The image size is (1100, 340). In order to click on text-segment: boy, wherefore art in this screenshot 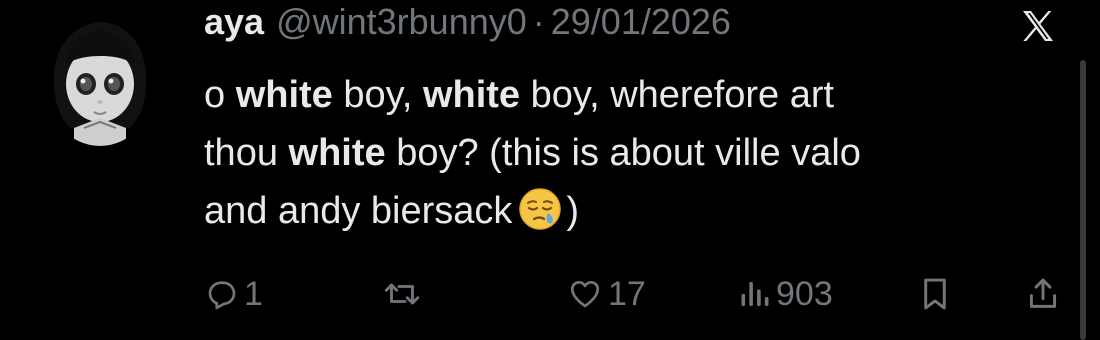, I will do `click(677, 95)`.